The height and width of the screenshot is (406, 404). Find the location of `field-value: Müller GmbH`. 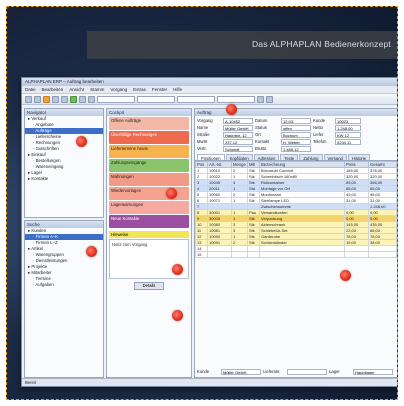

field-value: Müller GmbH is located at coordinates (238, 128).